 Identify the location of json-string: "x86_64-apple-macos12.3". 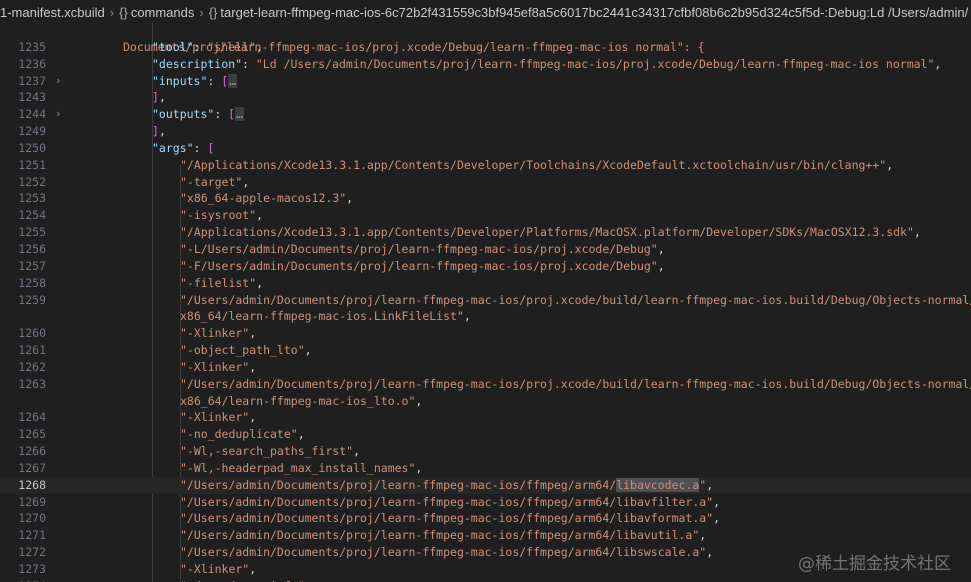
(263, 198).